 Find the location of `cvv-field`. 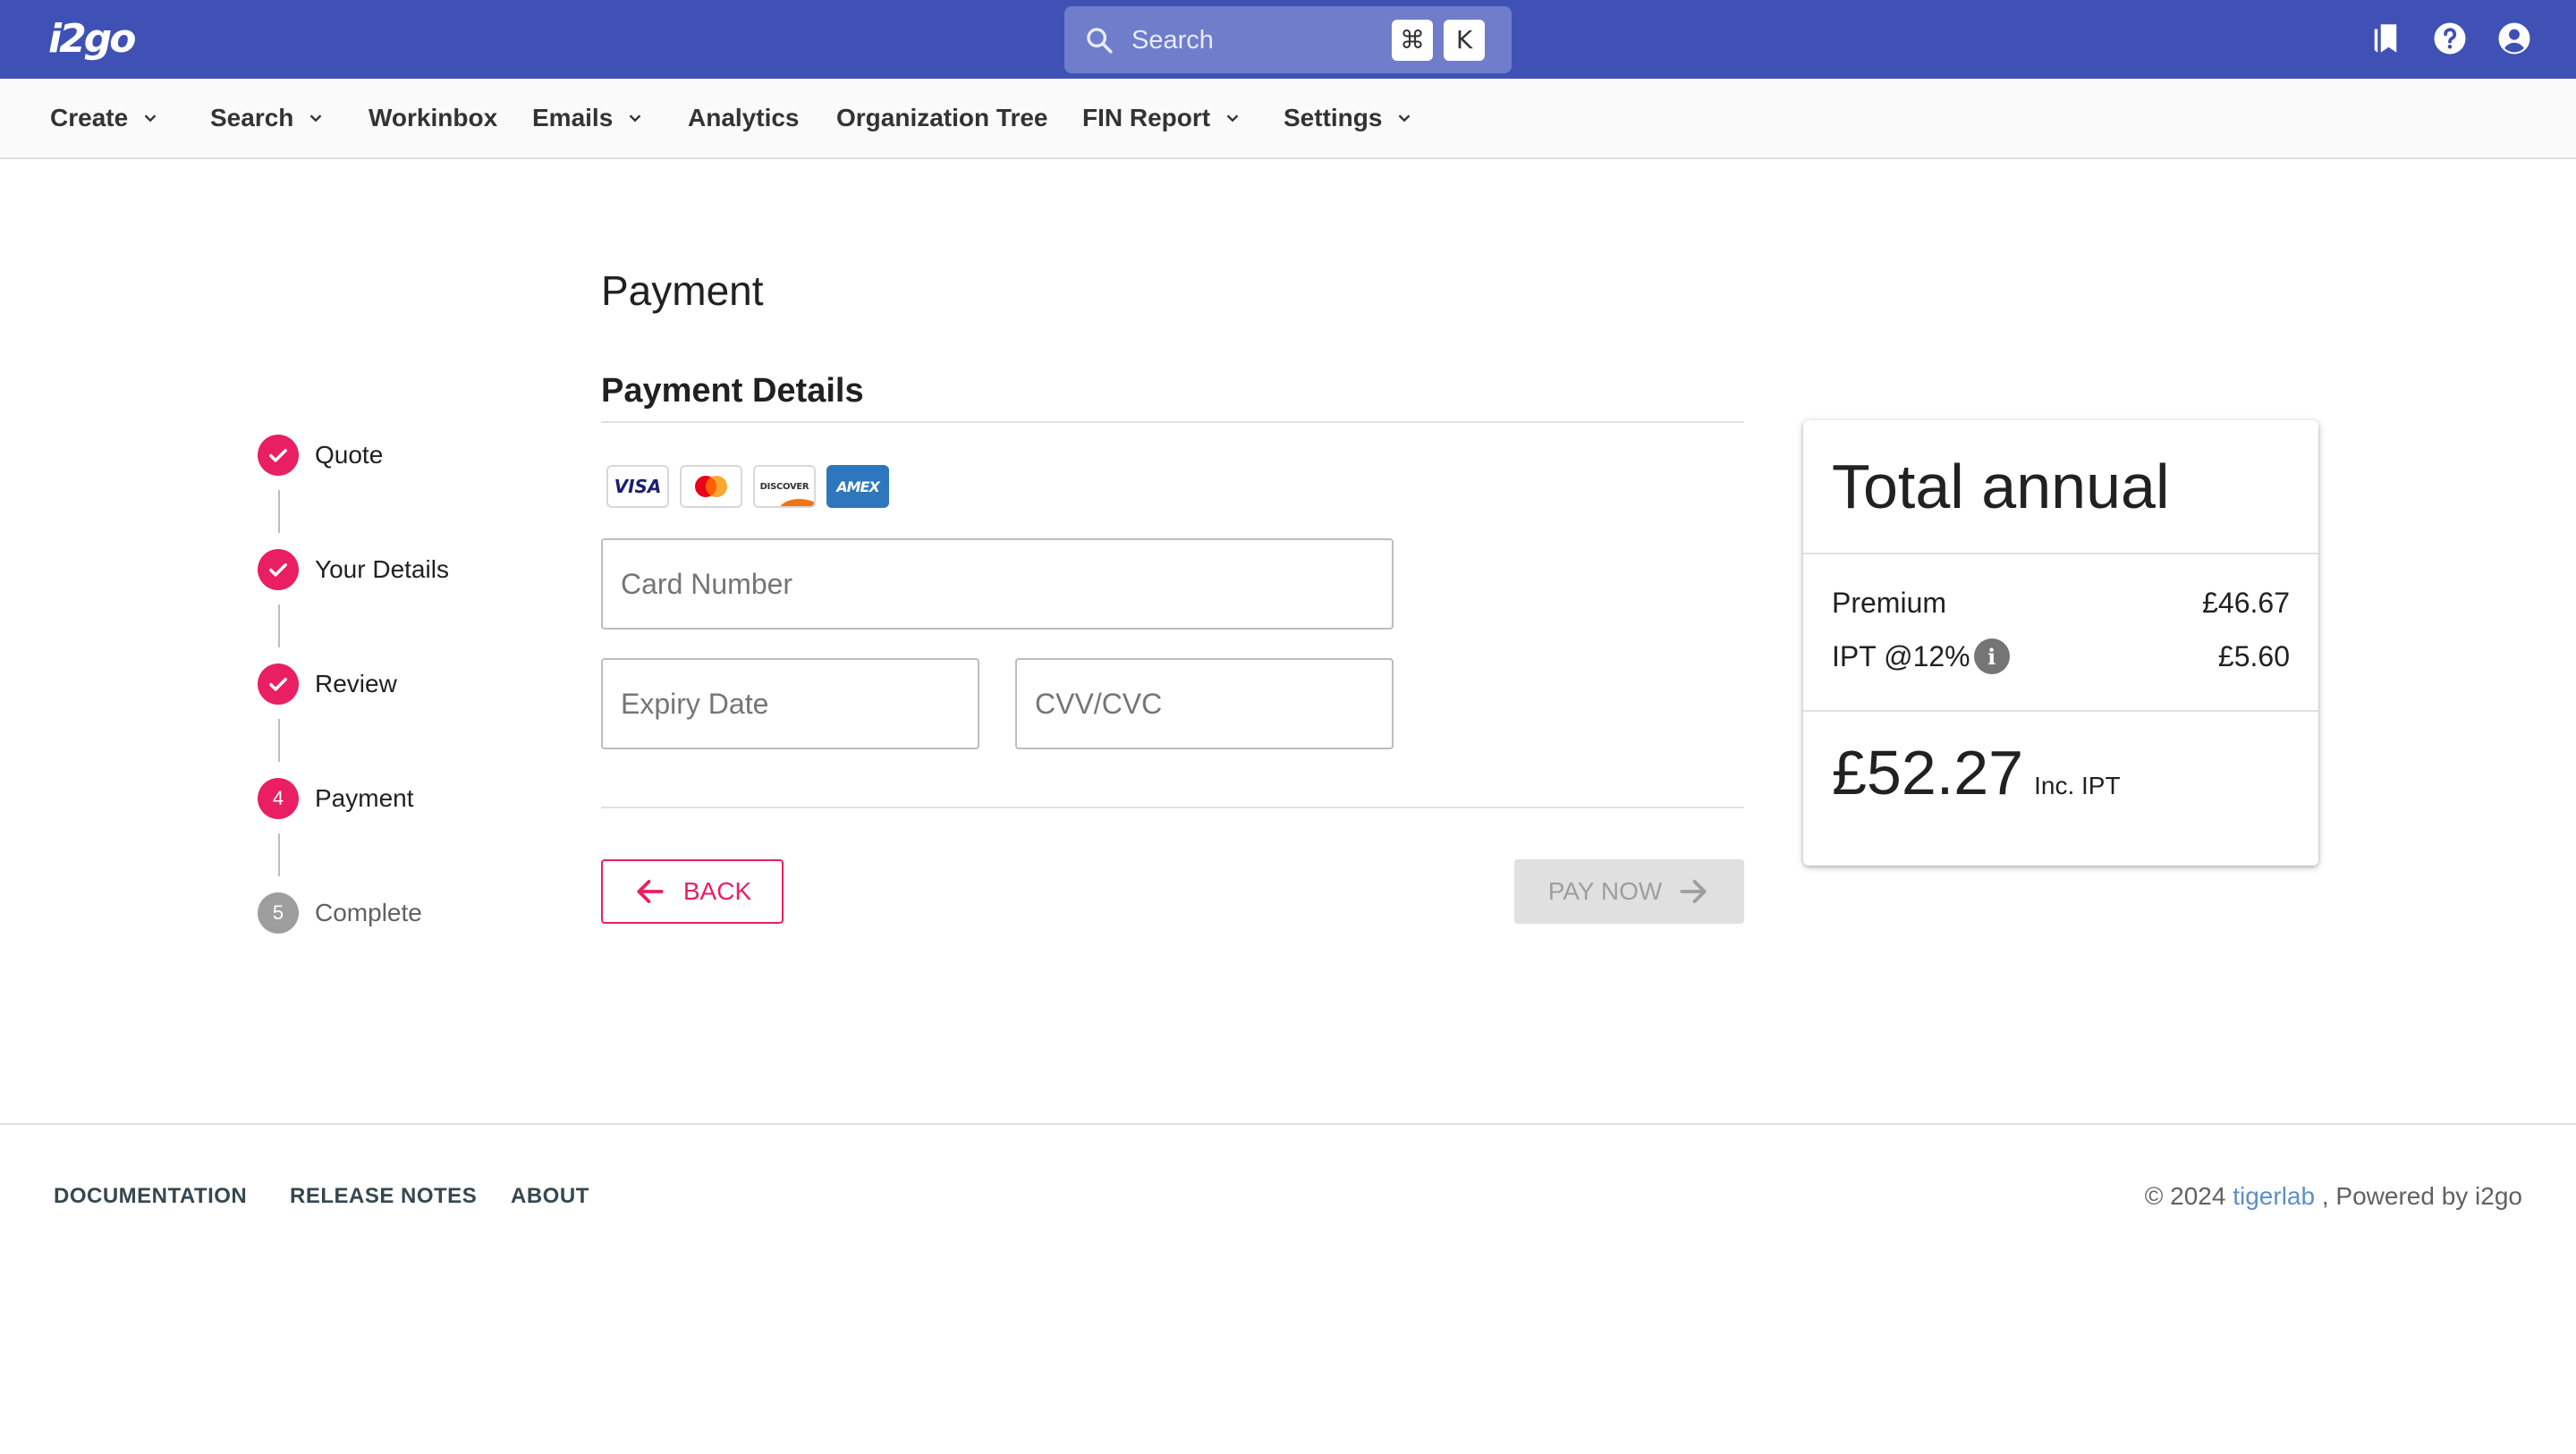

cvv-field is located at coordinates (1204, 704).